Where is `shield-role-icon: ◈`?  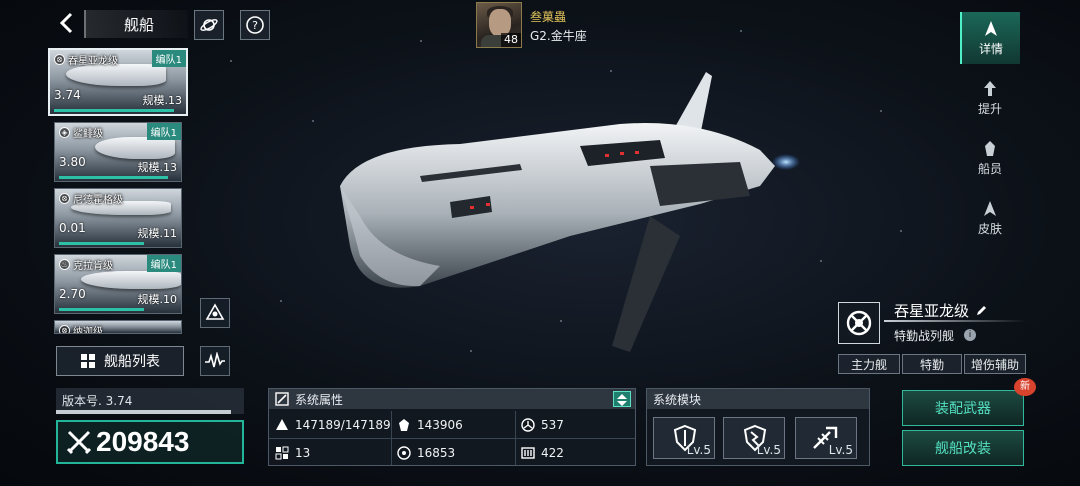 shield-role-icon: ◈ is located at coordinates (64, 132).